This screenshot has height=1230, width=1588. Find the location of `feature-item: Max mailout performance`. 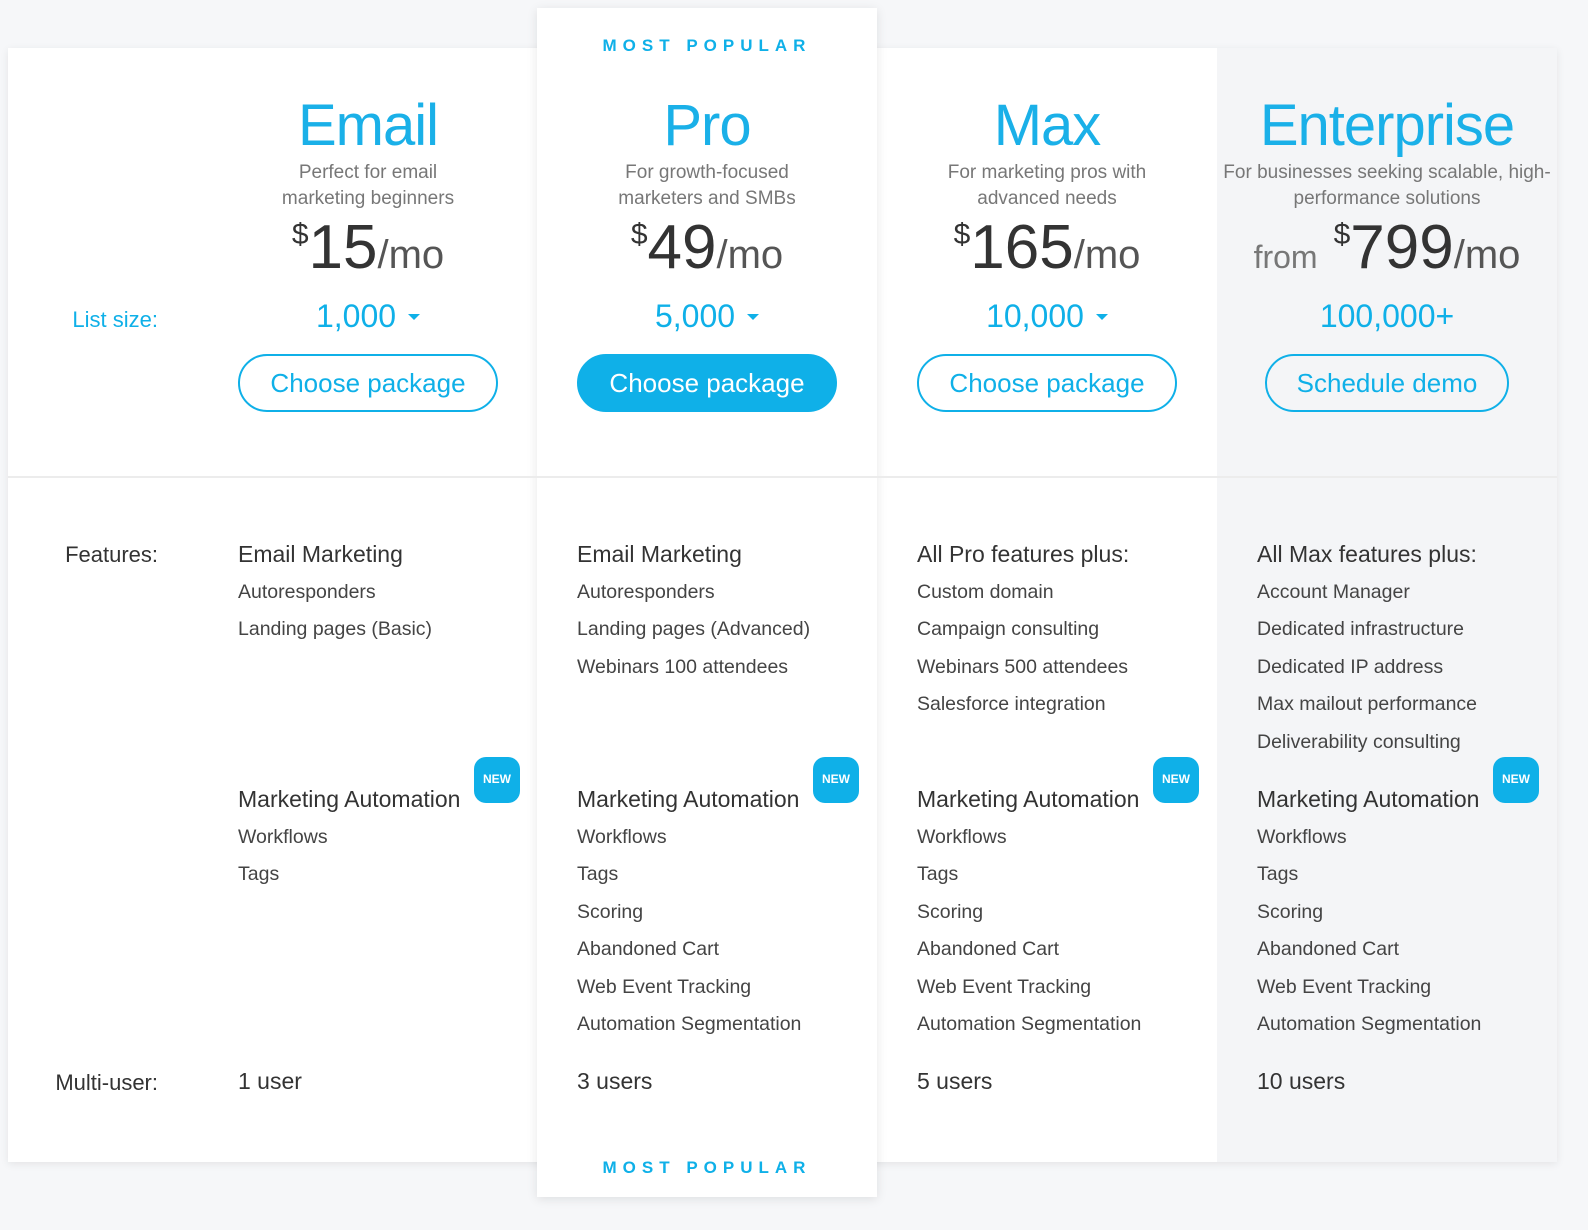

feature-item: Max mailout performance is located at coordinates (1367, 704).